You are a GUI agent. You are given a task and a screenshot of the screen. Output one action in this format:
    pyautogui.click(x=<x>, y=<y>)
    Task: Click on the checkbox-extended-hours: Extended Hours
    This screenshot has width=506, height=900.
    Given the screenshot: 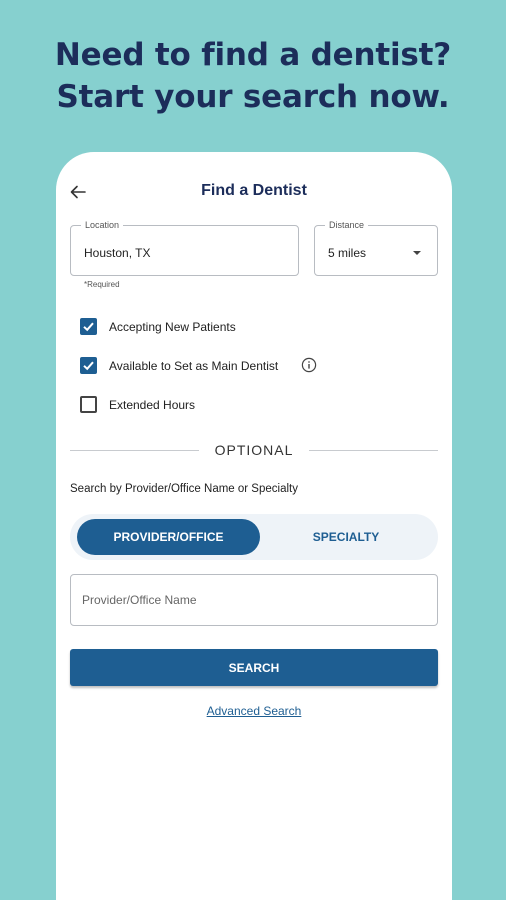 What is the action you would take?
    pyautogui.click(x=260, y=405)
    